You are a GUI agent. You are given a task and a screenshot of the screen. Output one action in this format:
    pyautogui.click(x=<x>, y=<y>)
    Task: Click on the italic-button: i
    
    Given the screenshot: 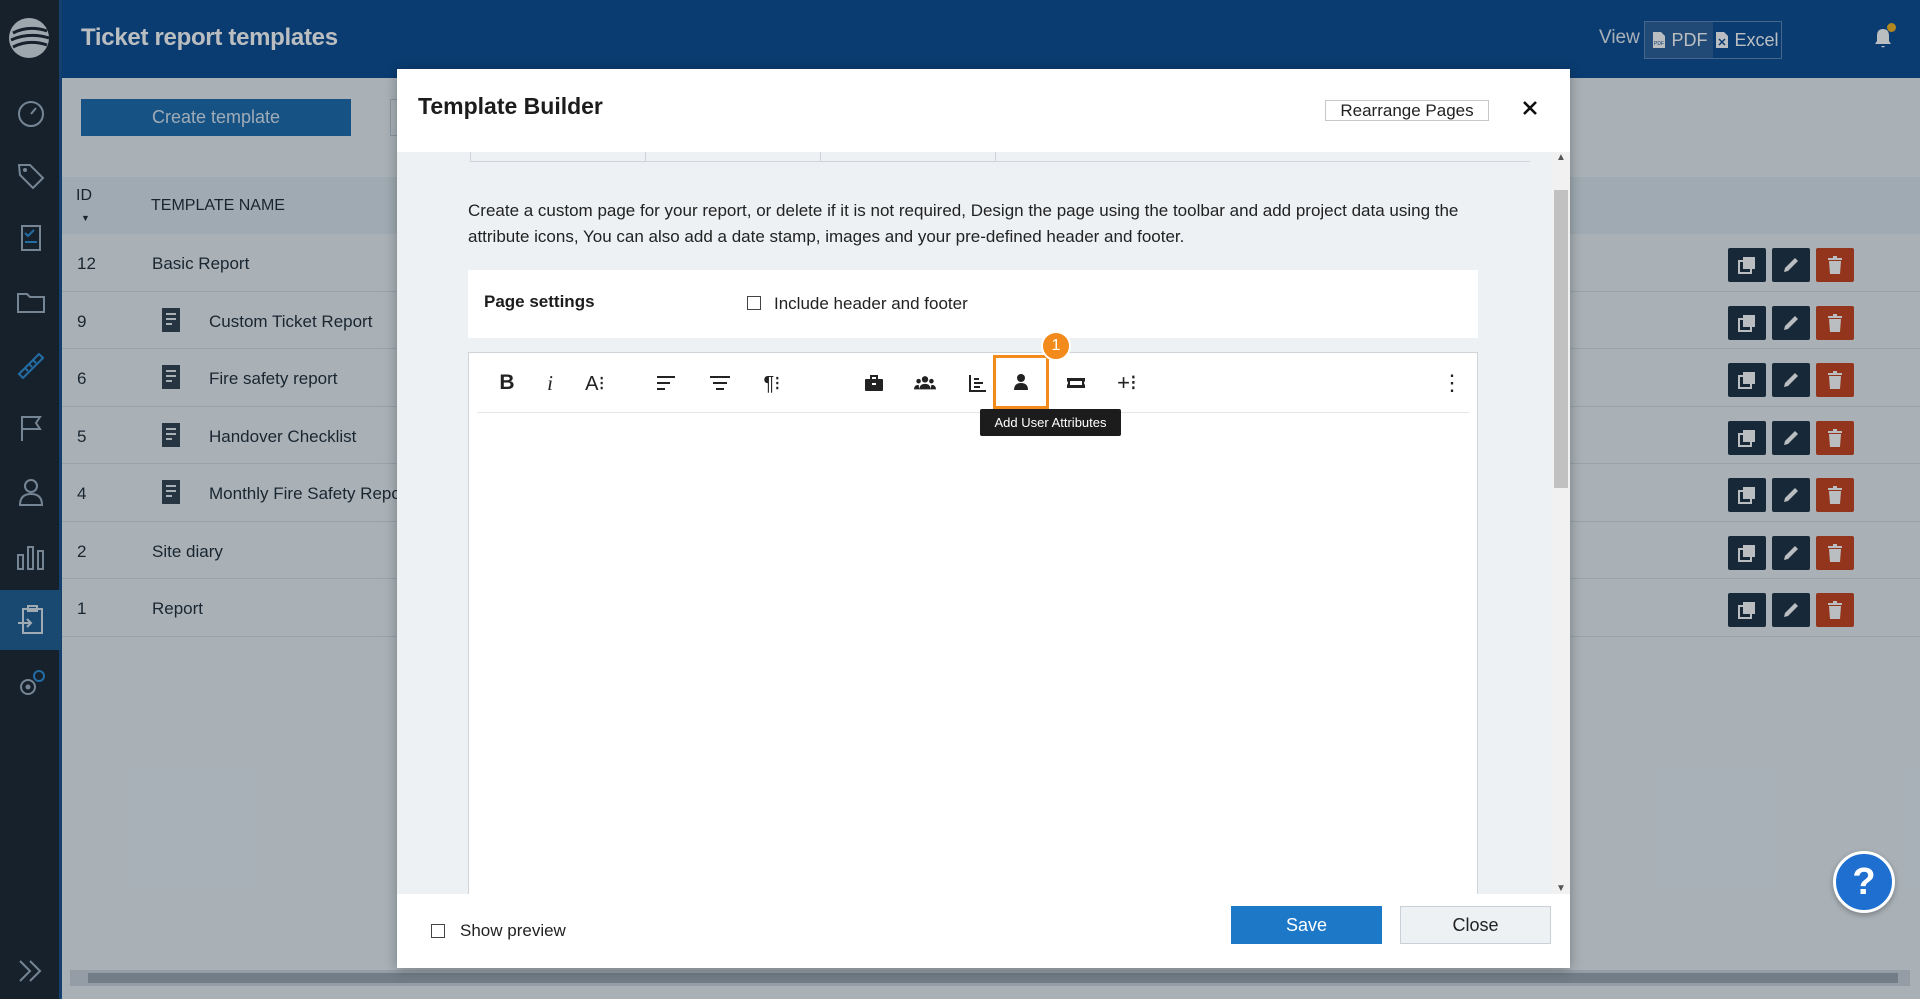 What is the action you would take?
    pyautogui.click(x=550, y=383)
    